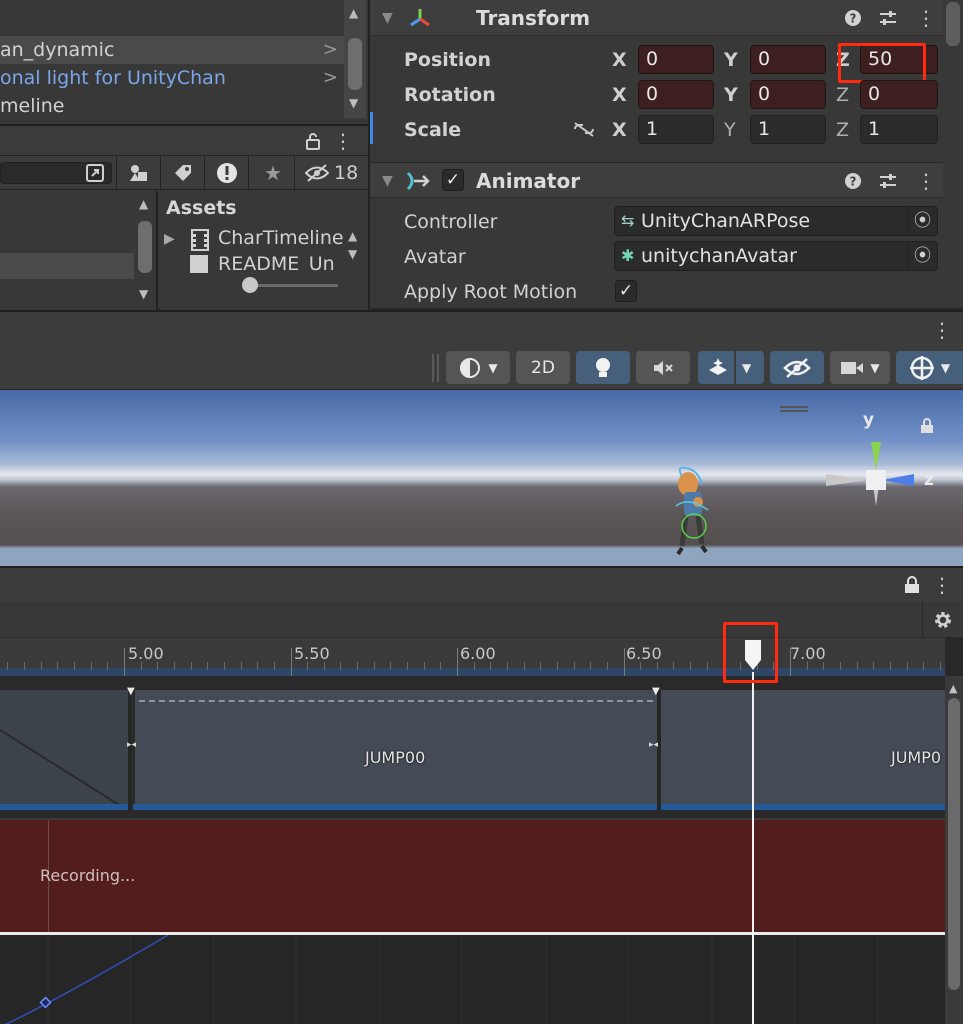  Describe the element at coordinates (676, 94) in the screenshot. I see `rotation-x-field: 0` at that location.